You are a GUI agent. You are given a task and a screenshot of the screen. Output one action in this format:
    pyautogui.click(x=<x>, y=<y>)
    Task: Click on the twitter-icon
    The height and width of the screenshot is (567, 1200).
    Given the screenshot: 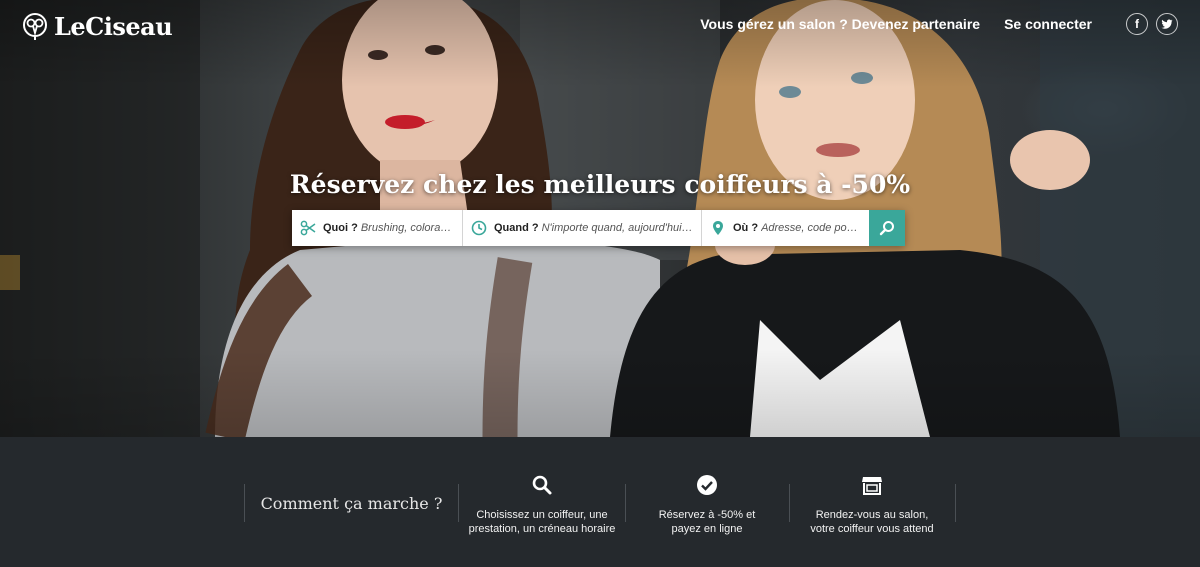 What is the action you would take?
    pyautogui.click(x=1167, y=24)
    